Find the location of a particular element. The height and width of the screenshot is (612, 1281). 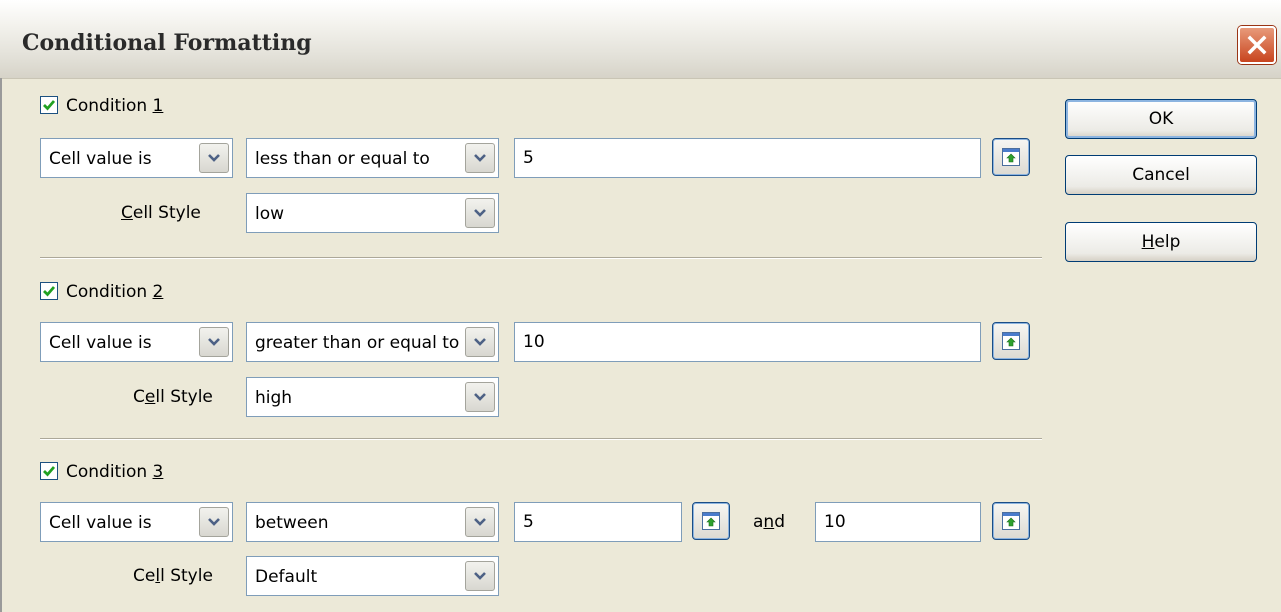

condition-2-cell-style-label: Cell Style is located at coordinates (173, 397).